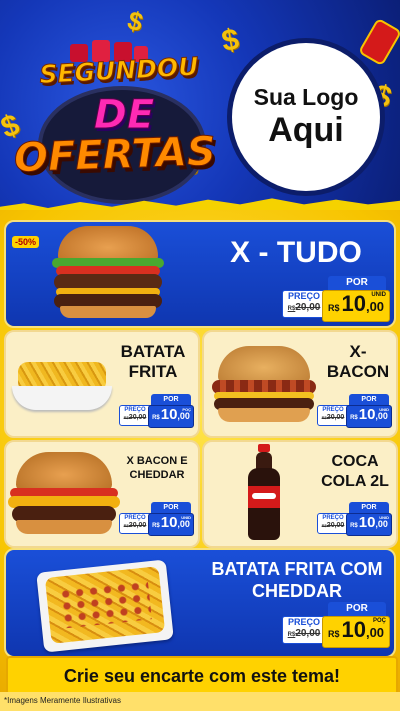  I want to click on product-name: BATATA FRITA, so click(153, 361).